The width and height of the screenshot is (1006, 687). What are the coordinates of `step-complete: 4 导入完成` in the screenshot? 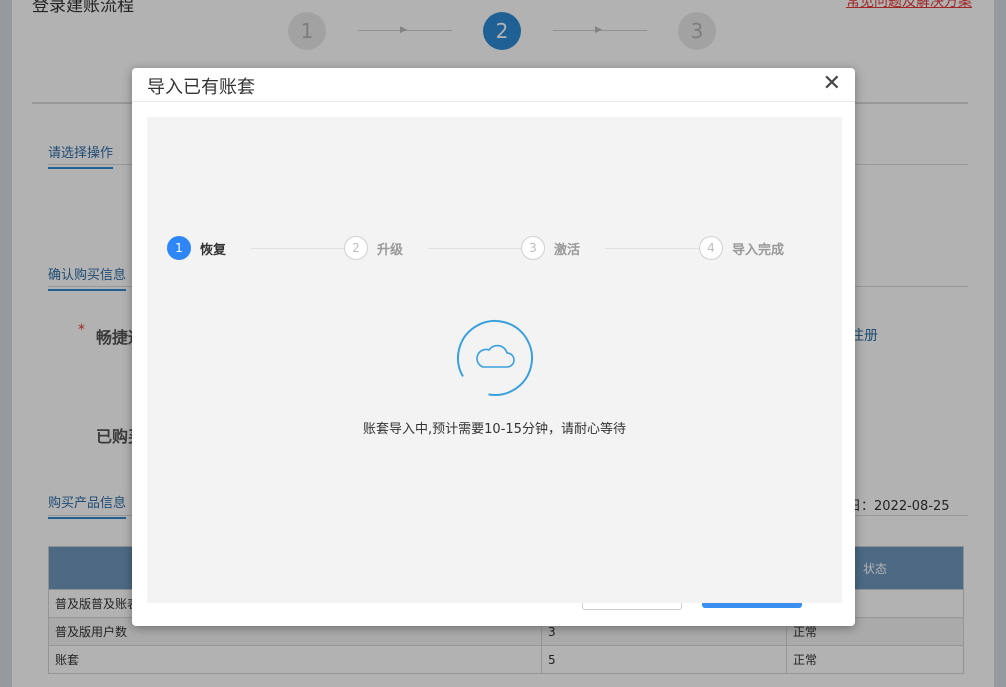 It's located at (741, 248).